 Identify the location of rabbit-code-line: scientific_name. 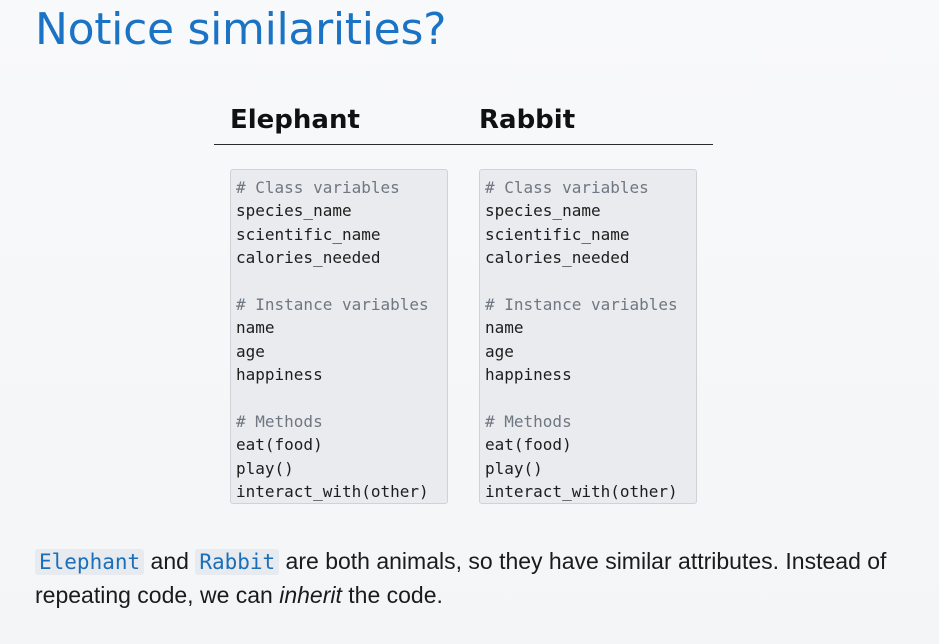
(557, 234).